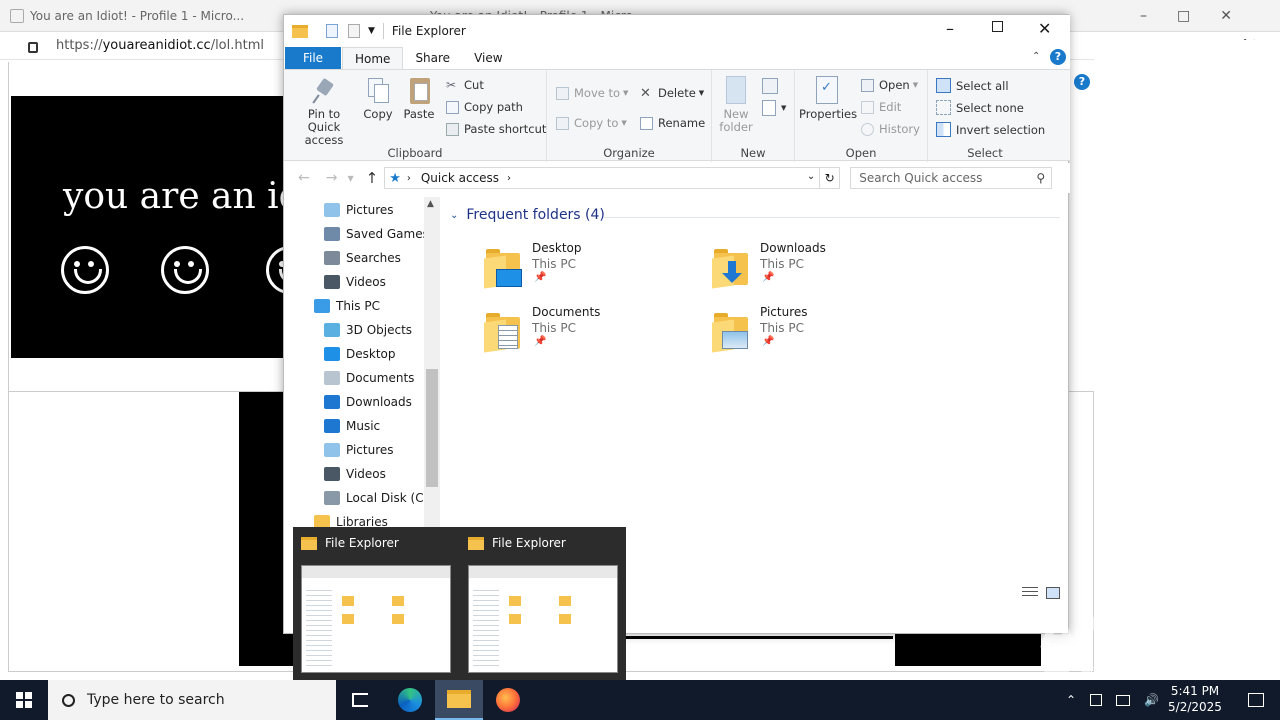 The width and height of the screenshot is (1280, 720). Describe the element at coordinates (332, 31) in the screenshot. I see `qat-properties-icon` at that location.